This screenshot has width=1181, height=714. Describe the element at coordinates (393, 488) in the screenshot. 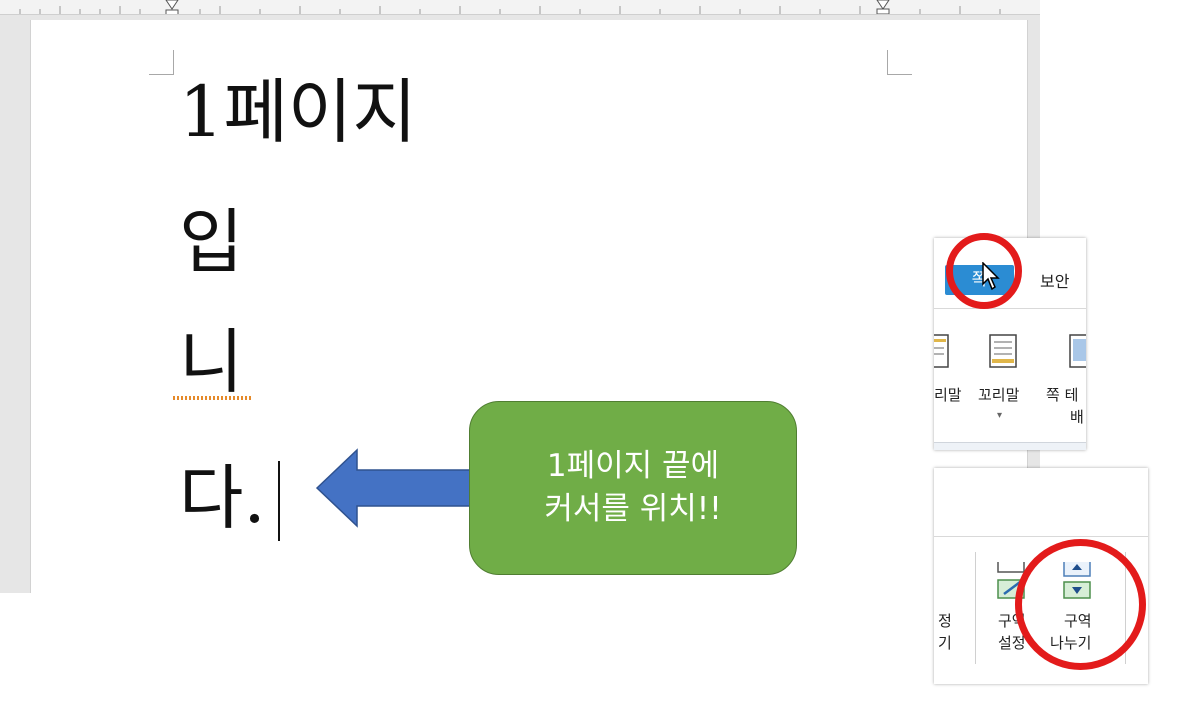

I see `left-arrow-icon` at that location.